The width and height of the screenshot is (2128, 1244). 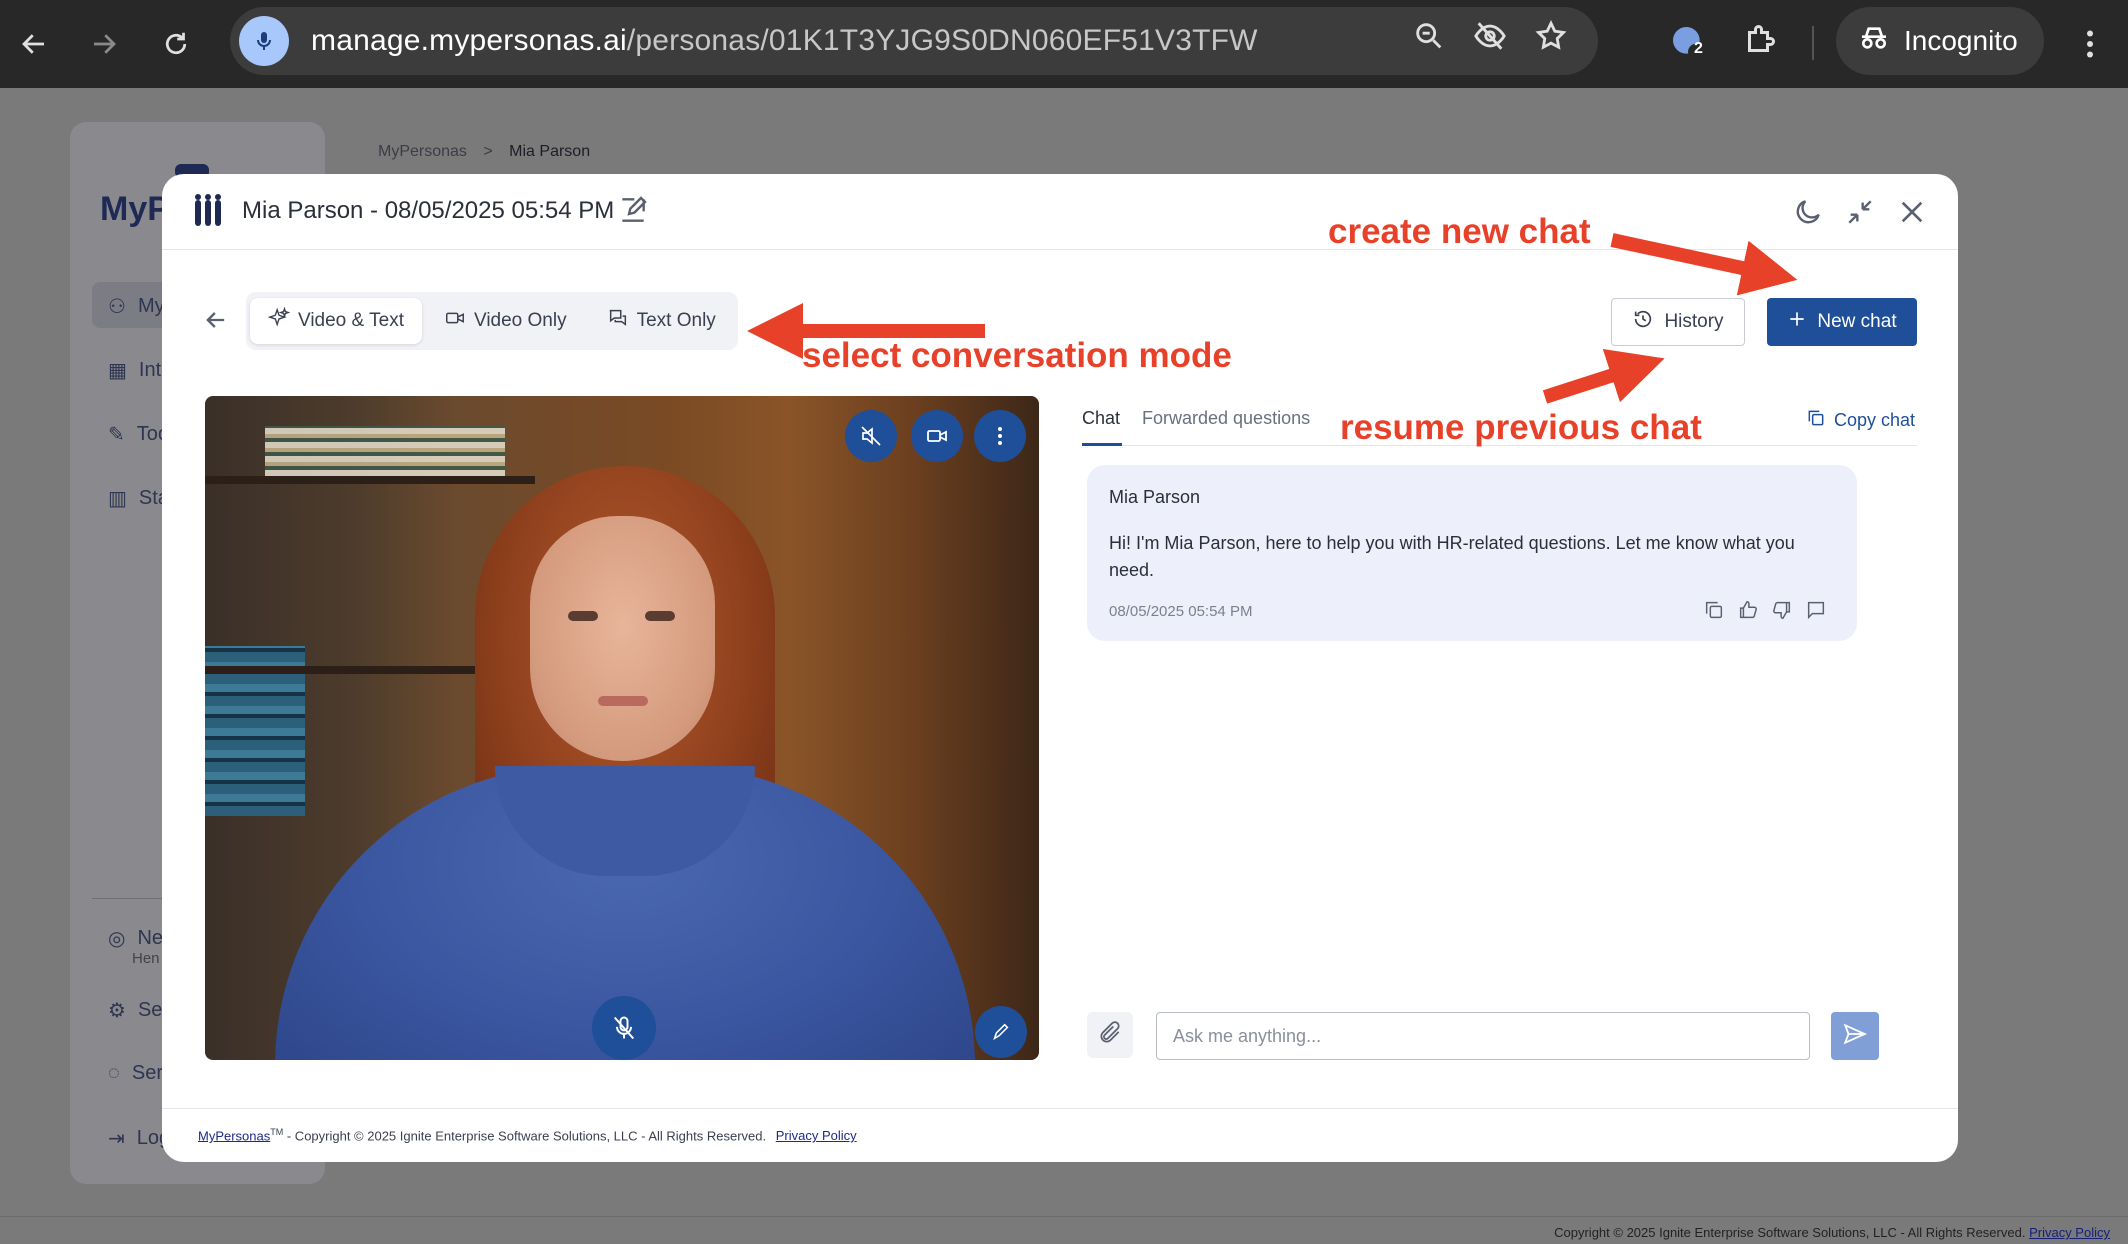 What do you see at coordinates (117, 499) in the screenshot?
I see `chart-icon: ▥` at bounding box center [117, 499].